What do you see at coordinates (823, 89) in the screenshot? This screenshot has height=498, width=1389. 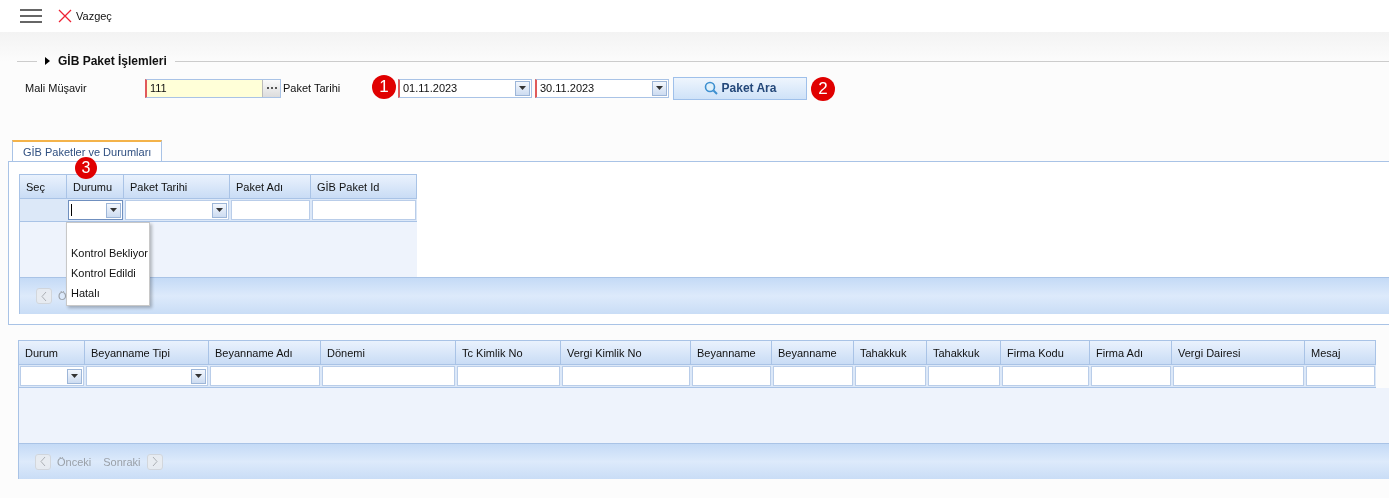 I see `callout-badge: 2` at bounding box center [823, 89].